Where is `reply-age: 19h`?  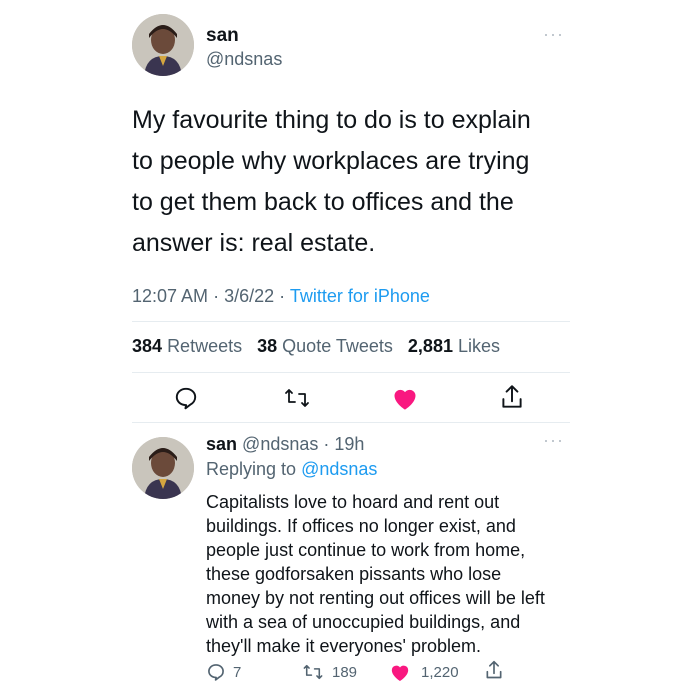
reply-age: 19h is located at coordinates (349, 444).